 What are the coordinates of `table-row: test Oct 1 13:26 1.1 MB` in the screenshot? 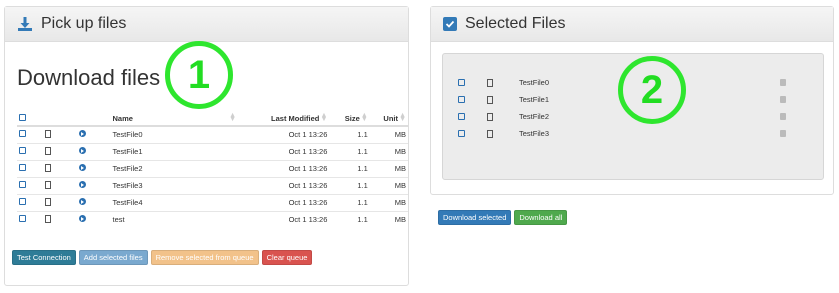 It's located at (212, 219).